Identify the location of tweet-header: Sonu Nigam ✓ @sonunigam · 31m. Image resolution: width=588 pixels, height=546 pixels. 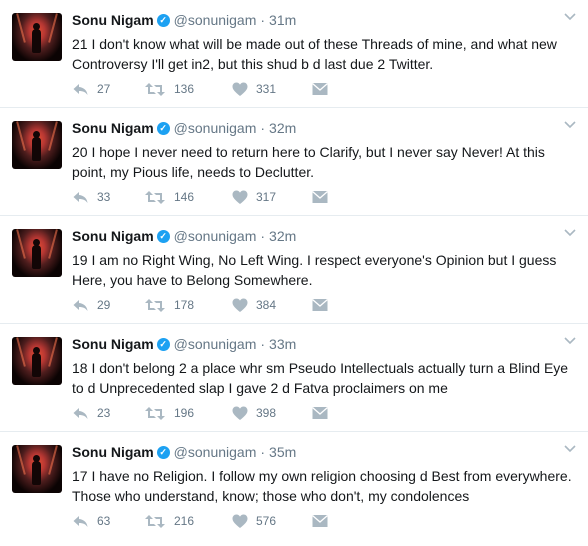
(325, 20).